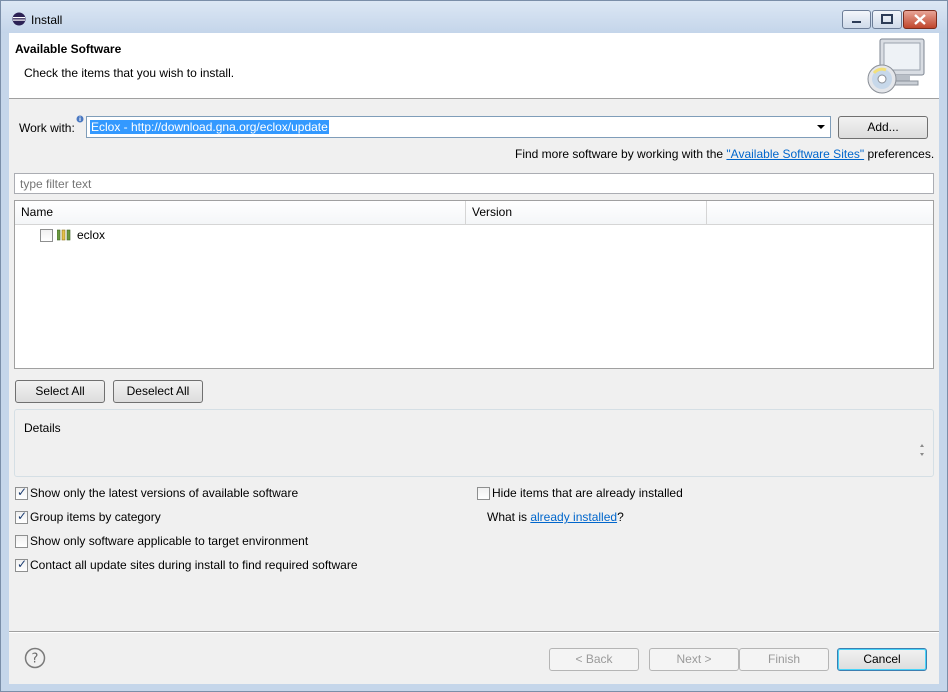 This screenshot has width=948, height=692. I want to click on table-row: eclox, so click(474, 235).